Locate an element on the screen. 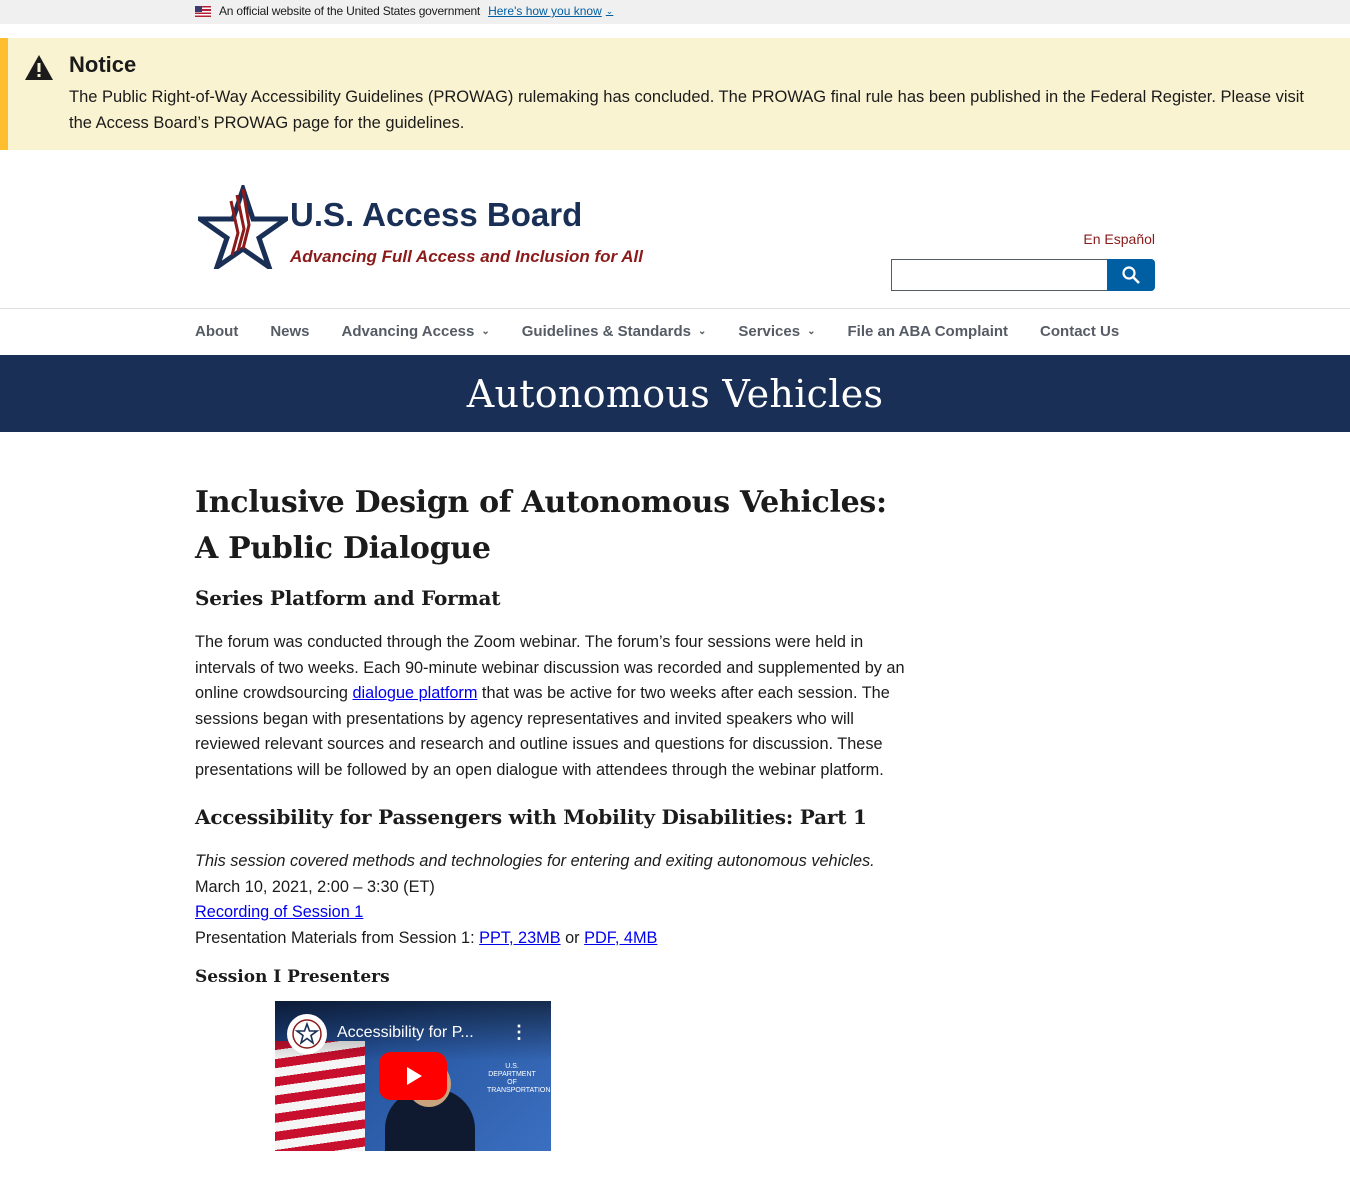 This screenshot has height=1198, width=1350. notice-title: Notice is located at coordinates (103, 64).